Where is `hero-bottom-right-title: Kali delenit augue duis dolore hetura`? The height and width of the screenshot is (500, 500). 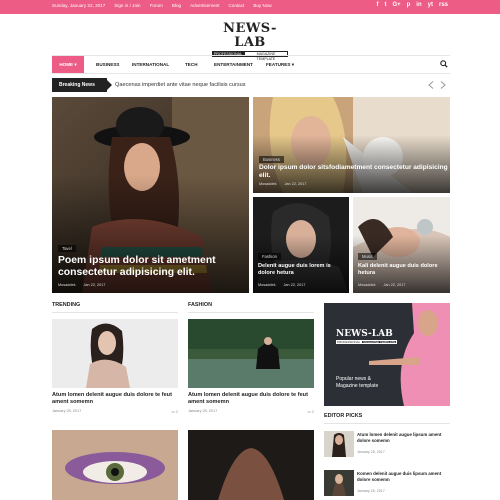
hero-bottom-right-title: Kali delenit augue duis dolore hetura is located at coordinates (401, 270).